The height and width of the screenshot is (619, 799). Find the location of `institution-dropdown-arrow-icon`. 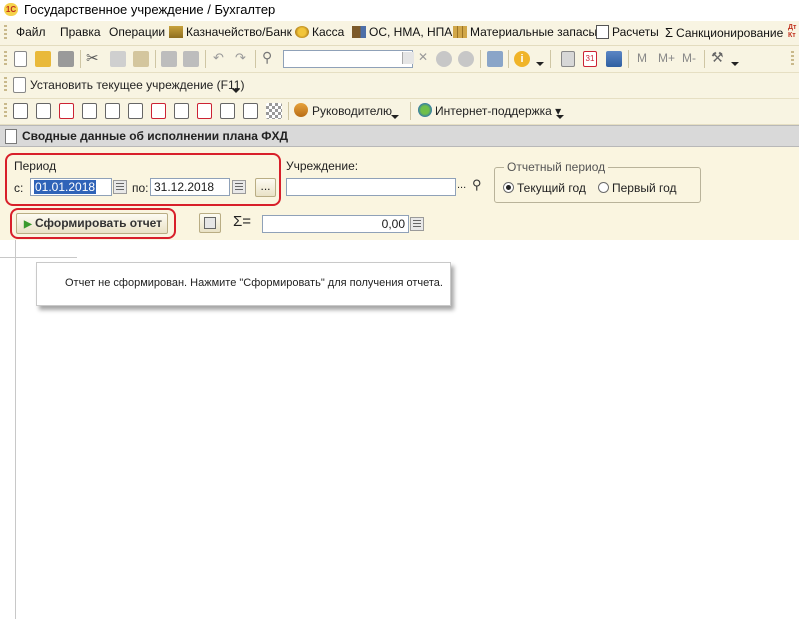

institution-dropdown-arrow-icon is located at coordinates (236, 91).